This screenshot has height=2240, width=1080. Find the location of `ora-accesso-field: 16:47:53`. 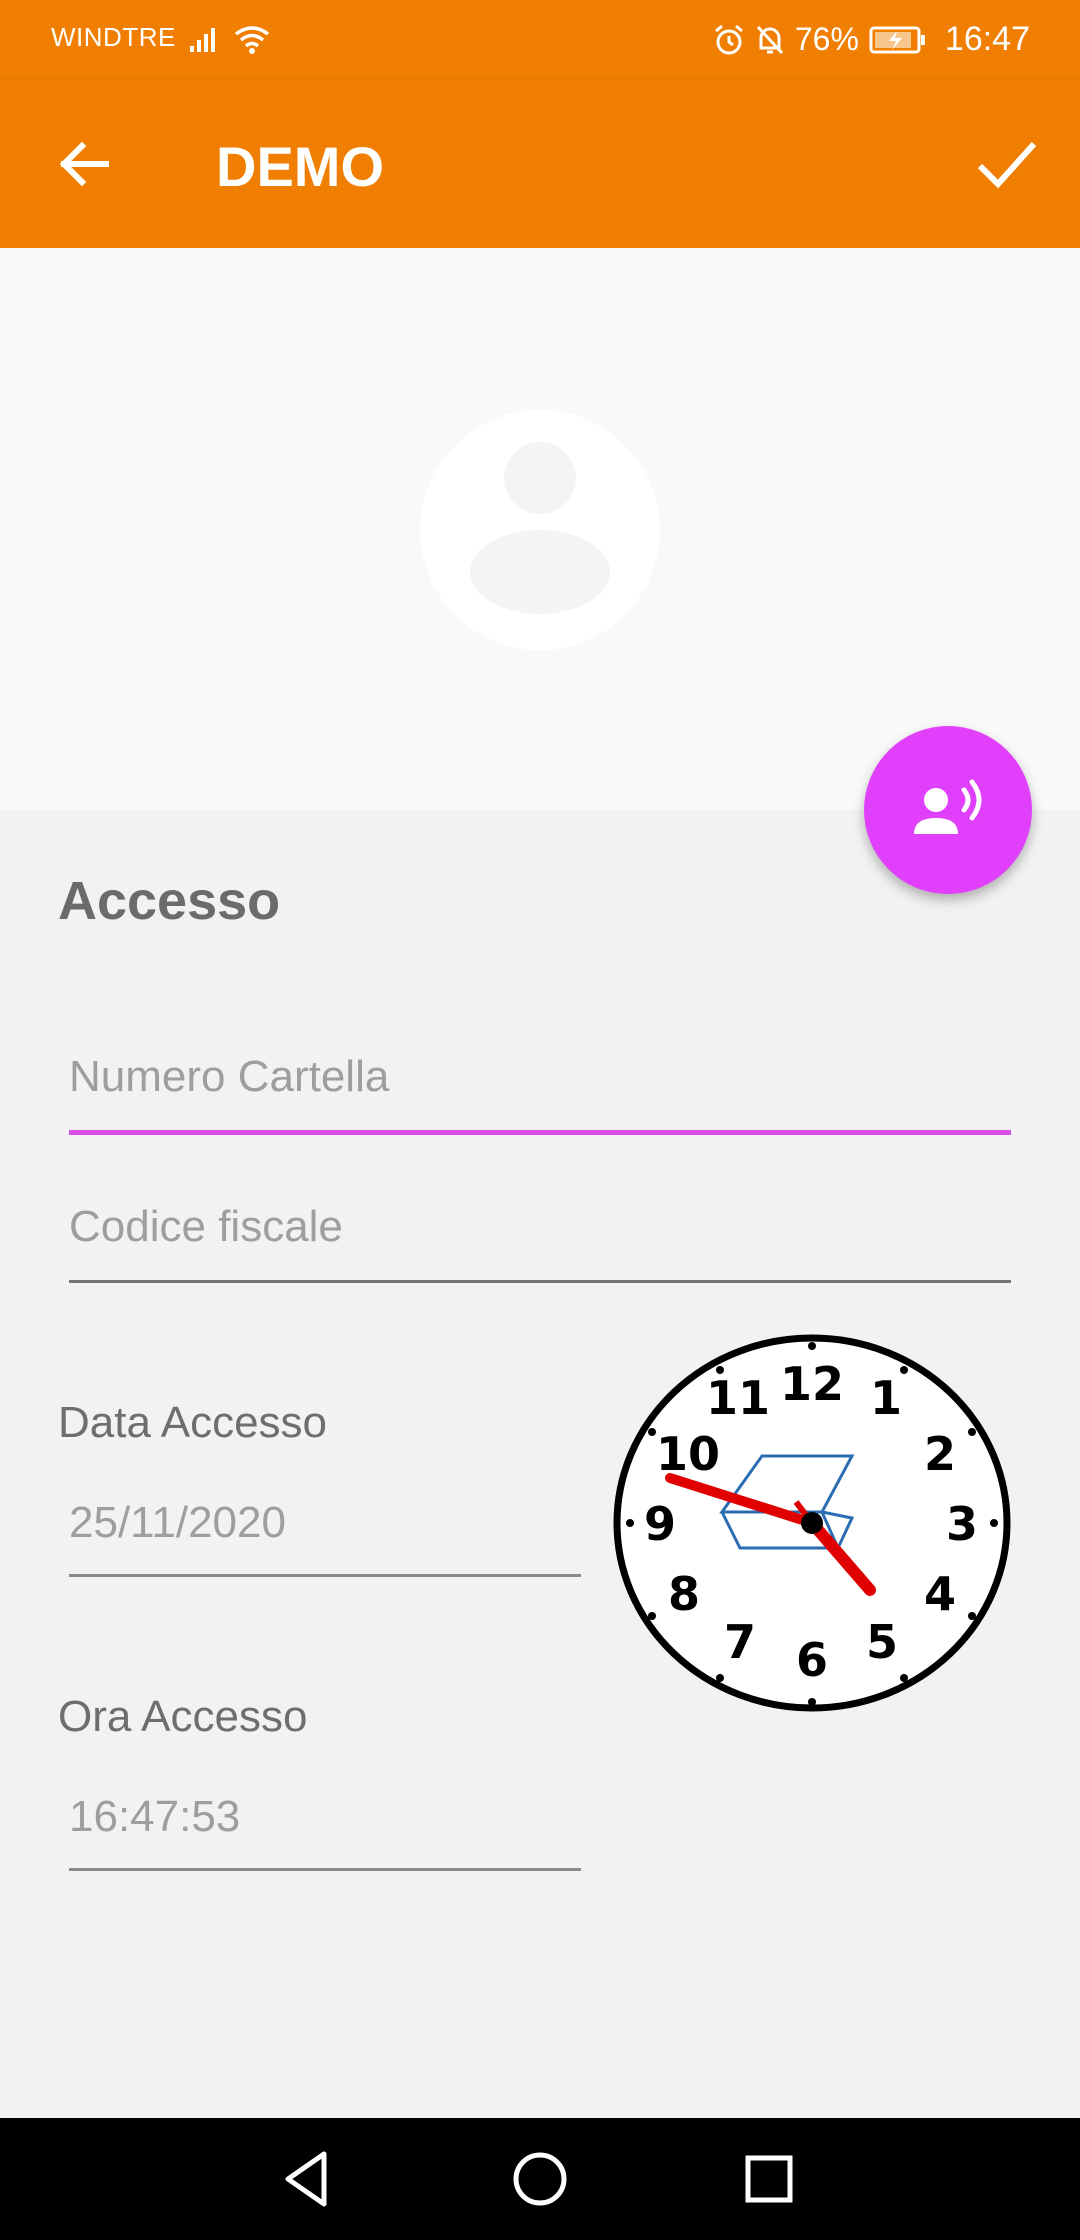

ora-accesso-field: 16:47:53 is located at coordinates (325, 1836).